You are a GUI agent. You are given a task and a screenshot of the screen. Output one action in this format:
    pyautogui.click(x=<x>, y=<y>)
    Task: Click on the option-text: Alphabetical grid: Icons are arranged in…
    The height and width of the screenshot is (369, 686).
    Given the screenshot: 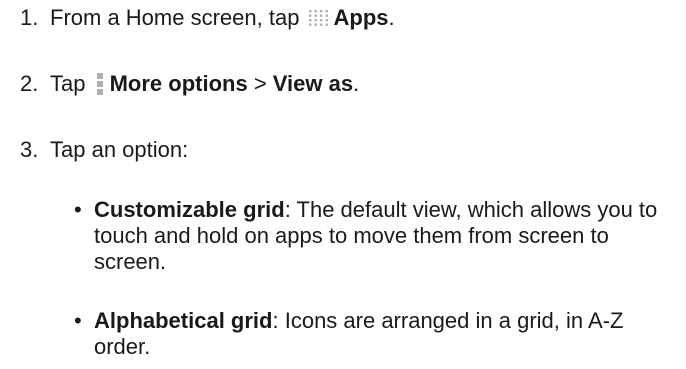 What is the action you would take?
    pyautogui.click(x=374, y=334)
    